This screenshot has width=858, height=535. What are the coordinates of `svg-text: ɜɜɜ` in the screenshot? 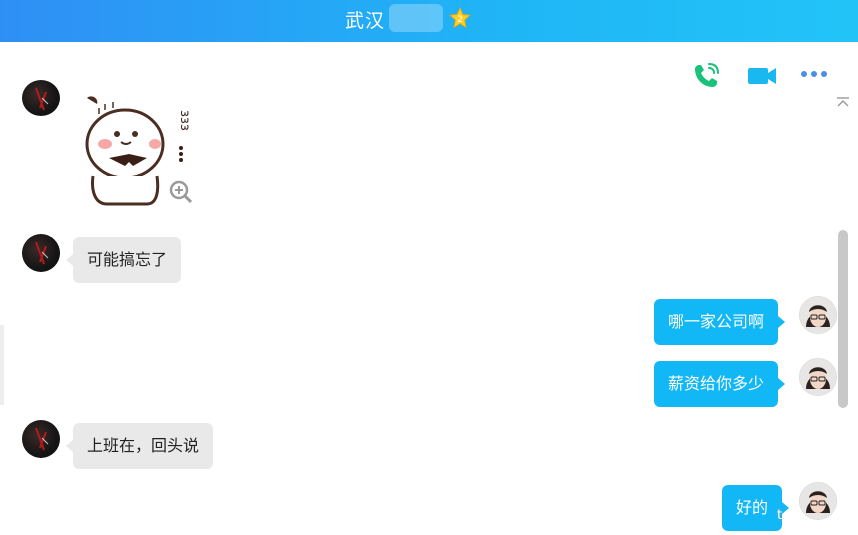 It's located at (184, 120).